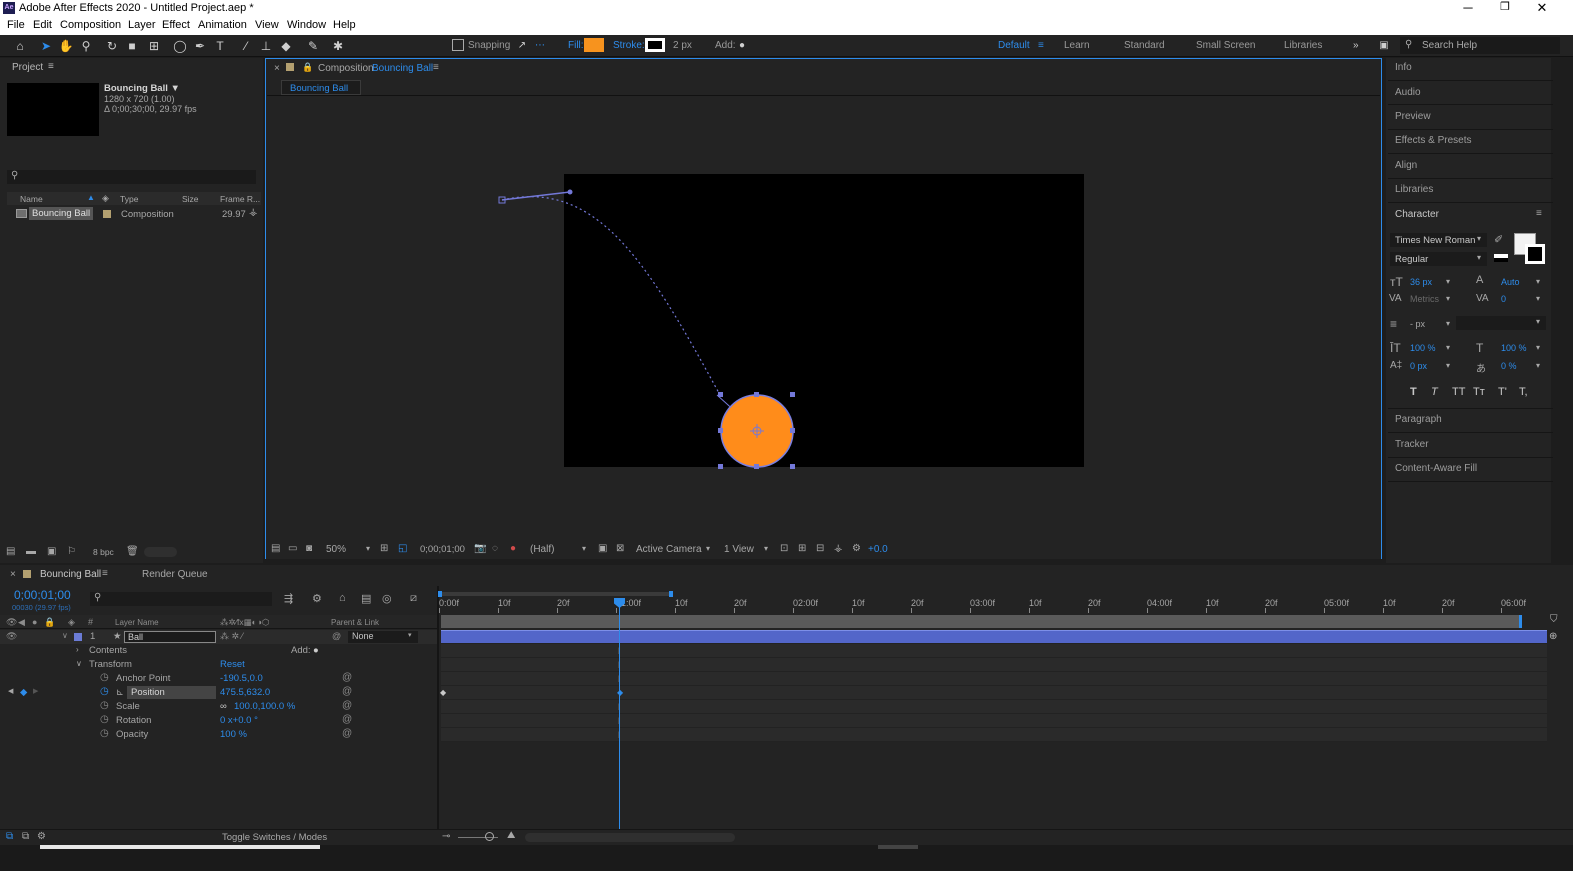  What do you see at coordinates (267, 25) in the screenshot?
I see `menu-view: View` at bounding box center [267, 25].